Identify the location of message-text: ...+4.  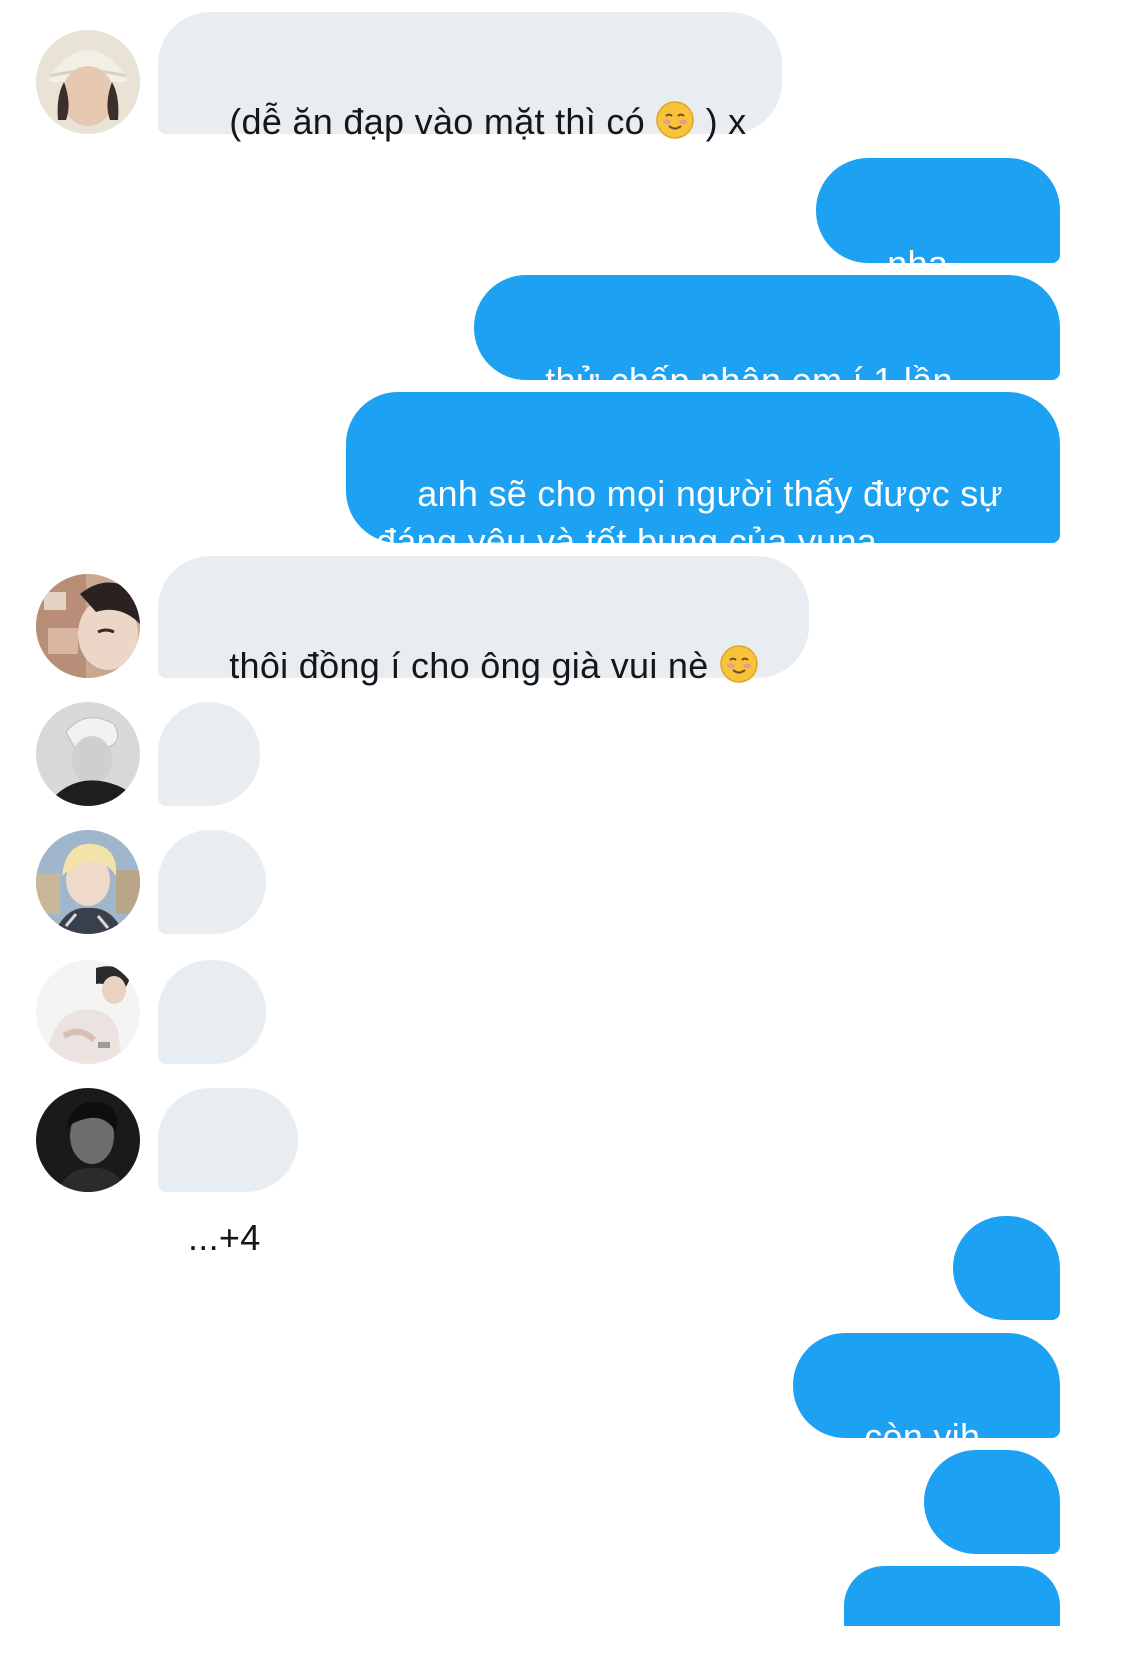
(224, 1237).